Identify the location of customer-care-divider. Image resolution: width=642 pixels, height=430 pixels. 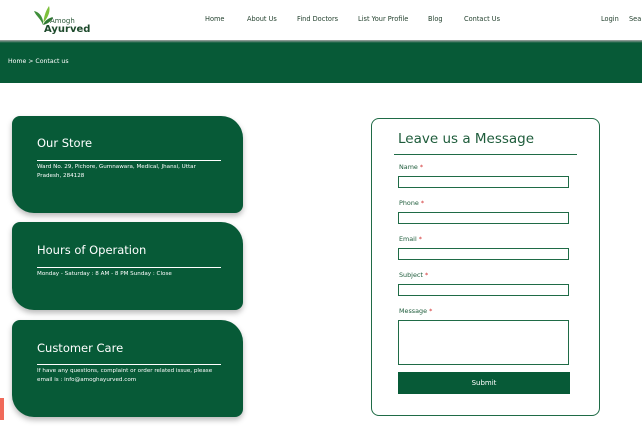
(129, 364).